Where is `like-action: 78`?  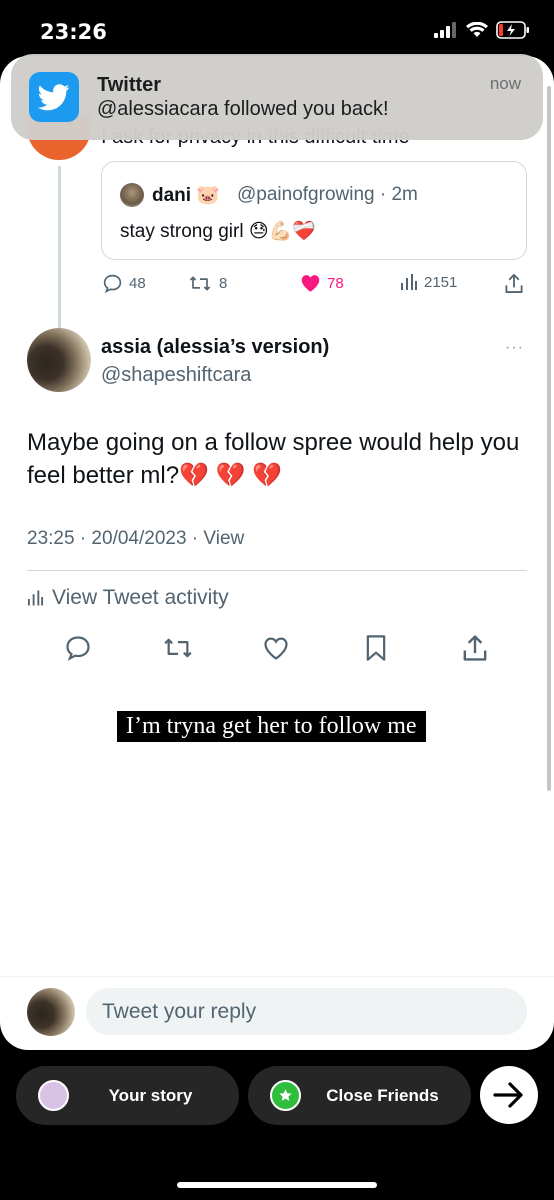 like-action: 78 is located at coordinates (322, 283).